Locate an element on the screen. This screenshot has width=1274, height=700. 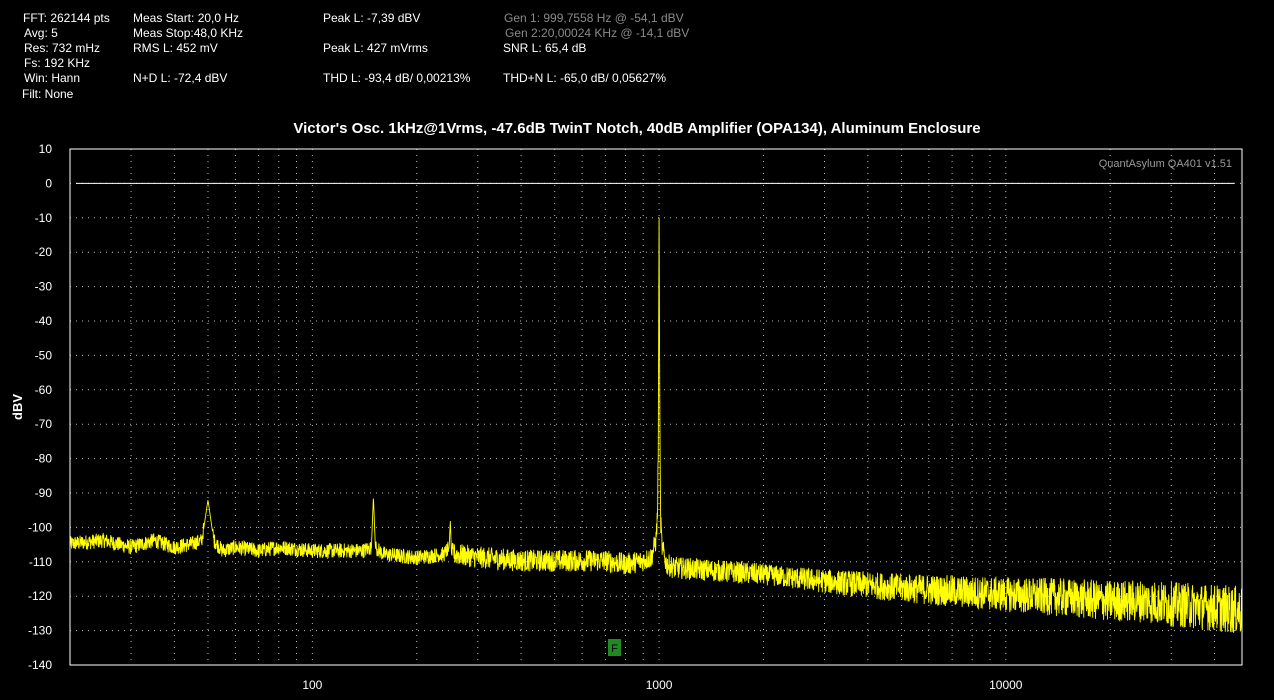
y-tick-label: -100 is located at coordinates (40, 527).